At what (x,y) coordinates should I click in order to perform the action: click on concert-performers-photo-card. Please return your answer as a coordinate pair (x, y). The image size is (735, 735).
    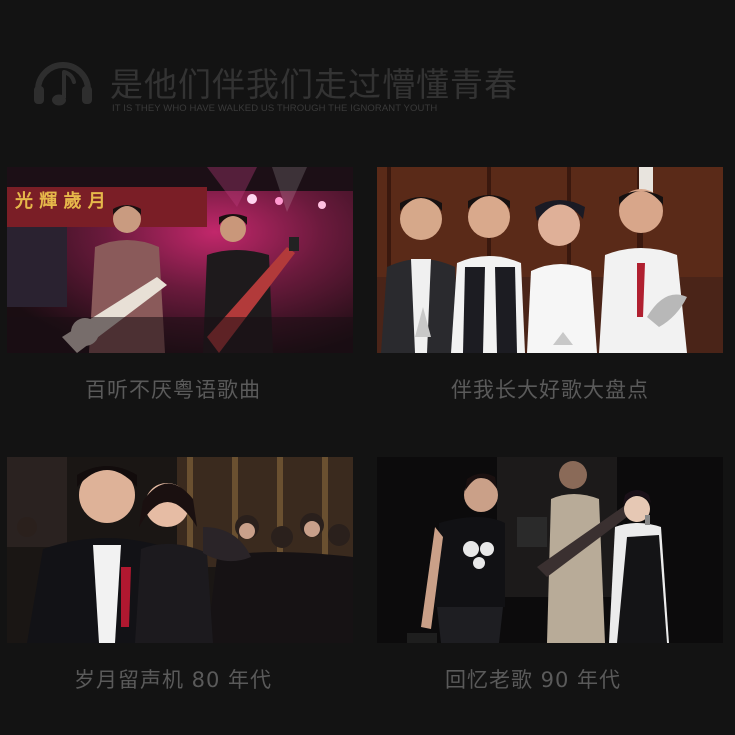
    Looking at the image, I should click on (550, 550).